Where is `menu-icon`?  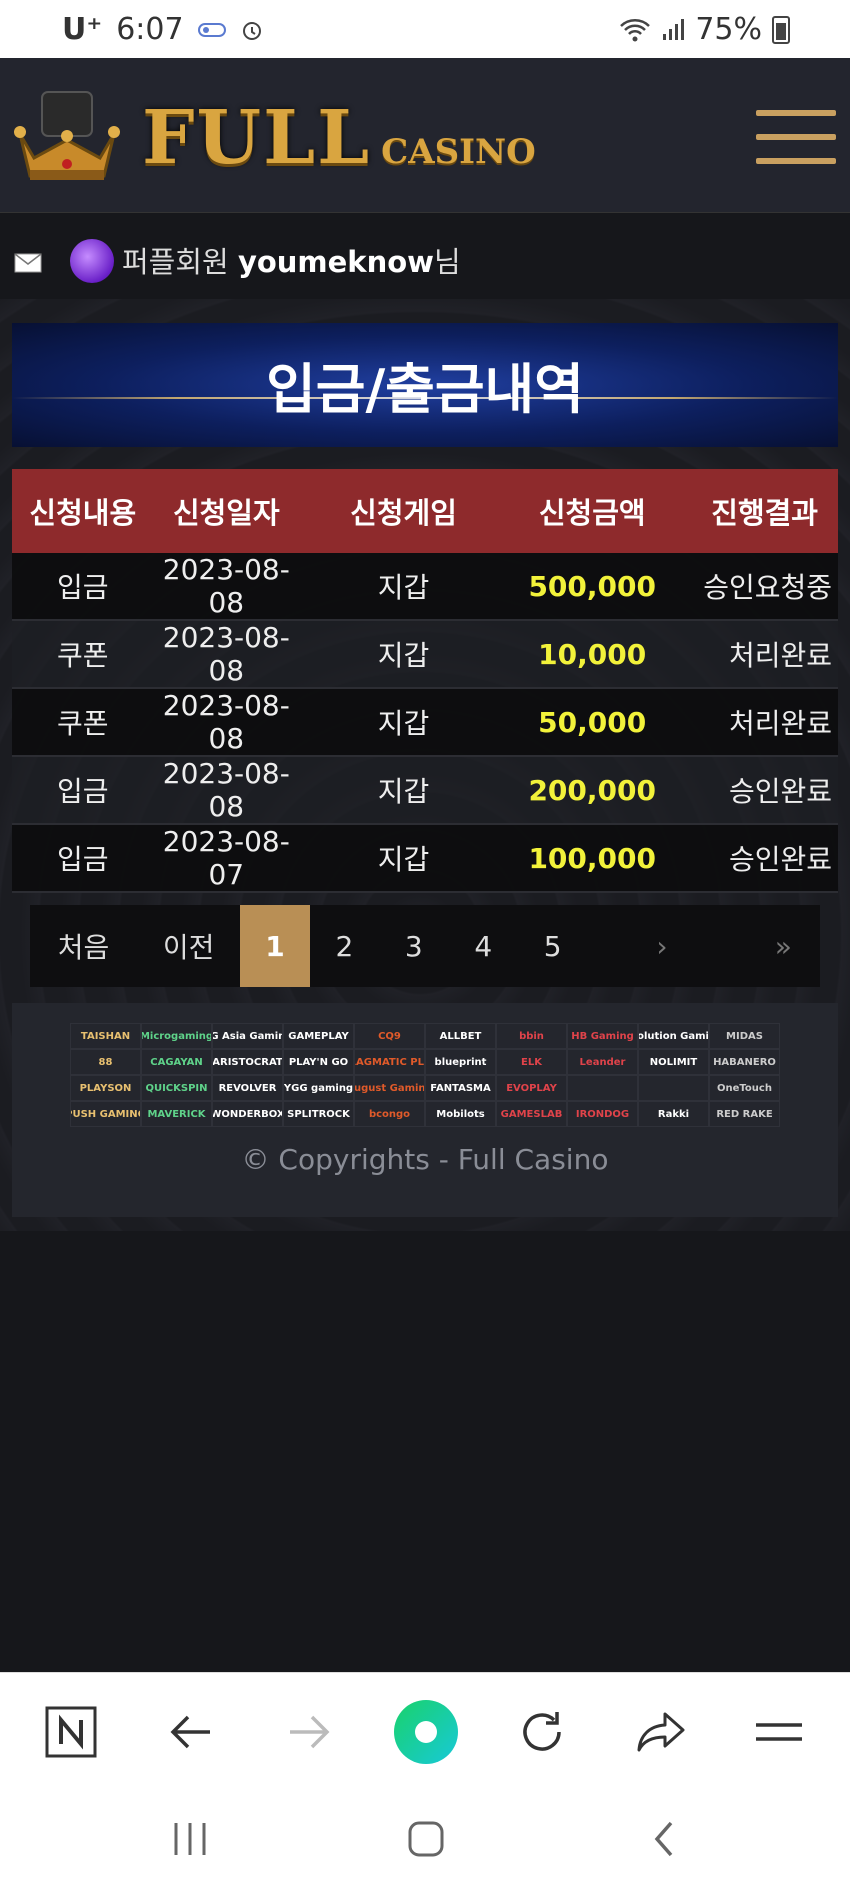 menu-icon is located at coordinates (779, 1732).